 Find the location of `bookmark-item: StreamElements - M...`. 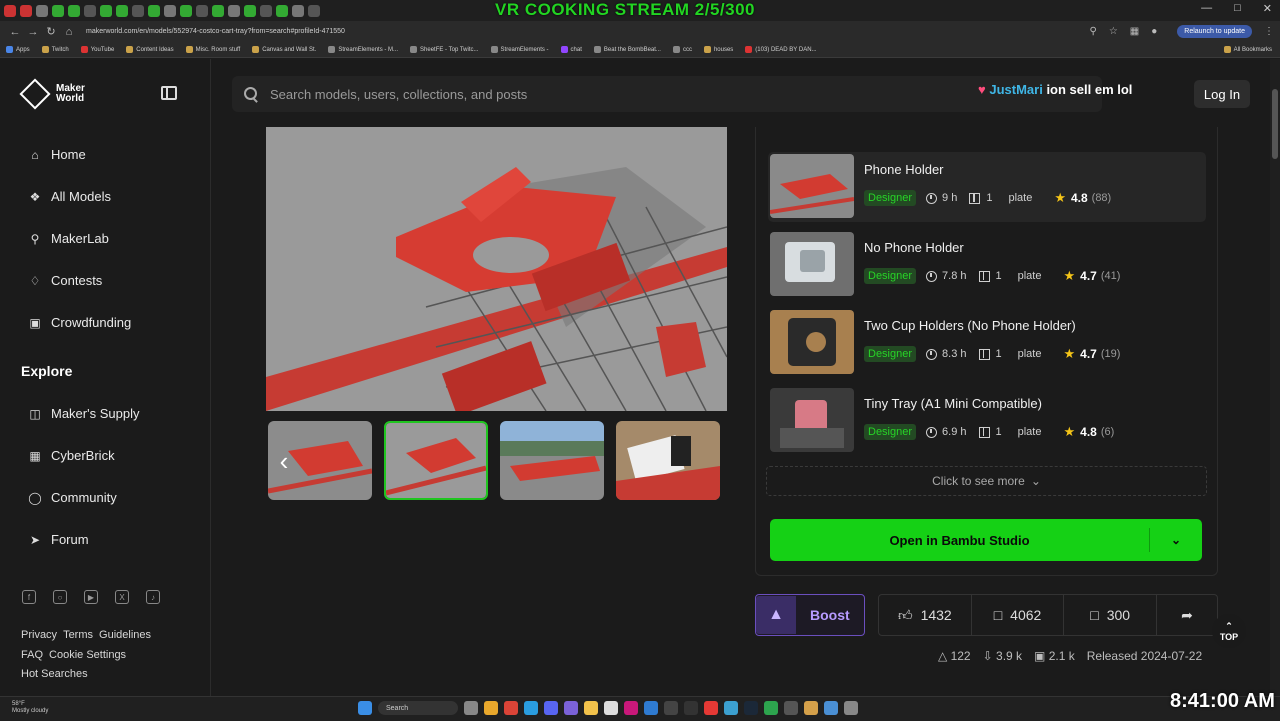

bookmark-item: StreamElements - M... is located at coordinates (363, 49).